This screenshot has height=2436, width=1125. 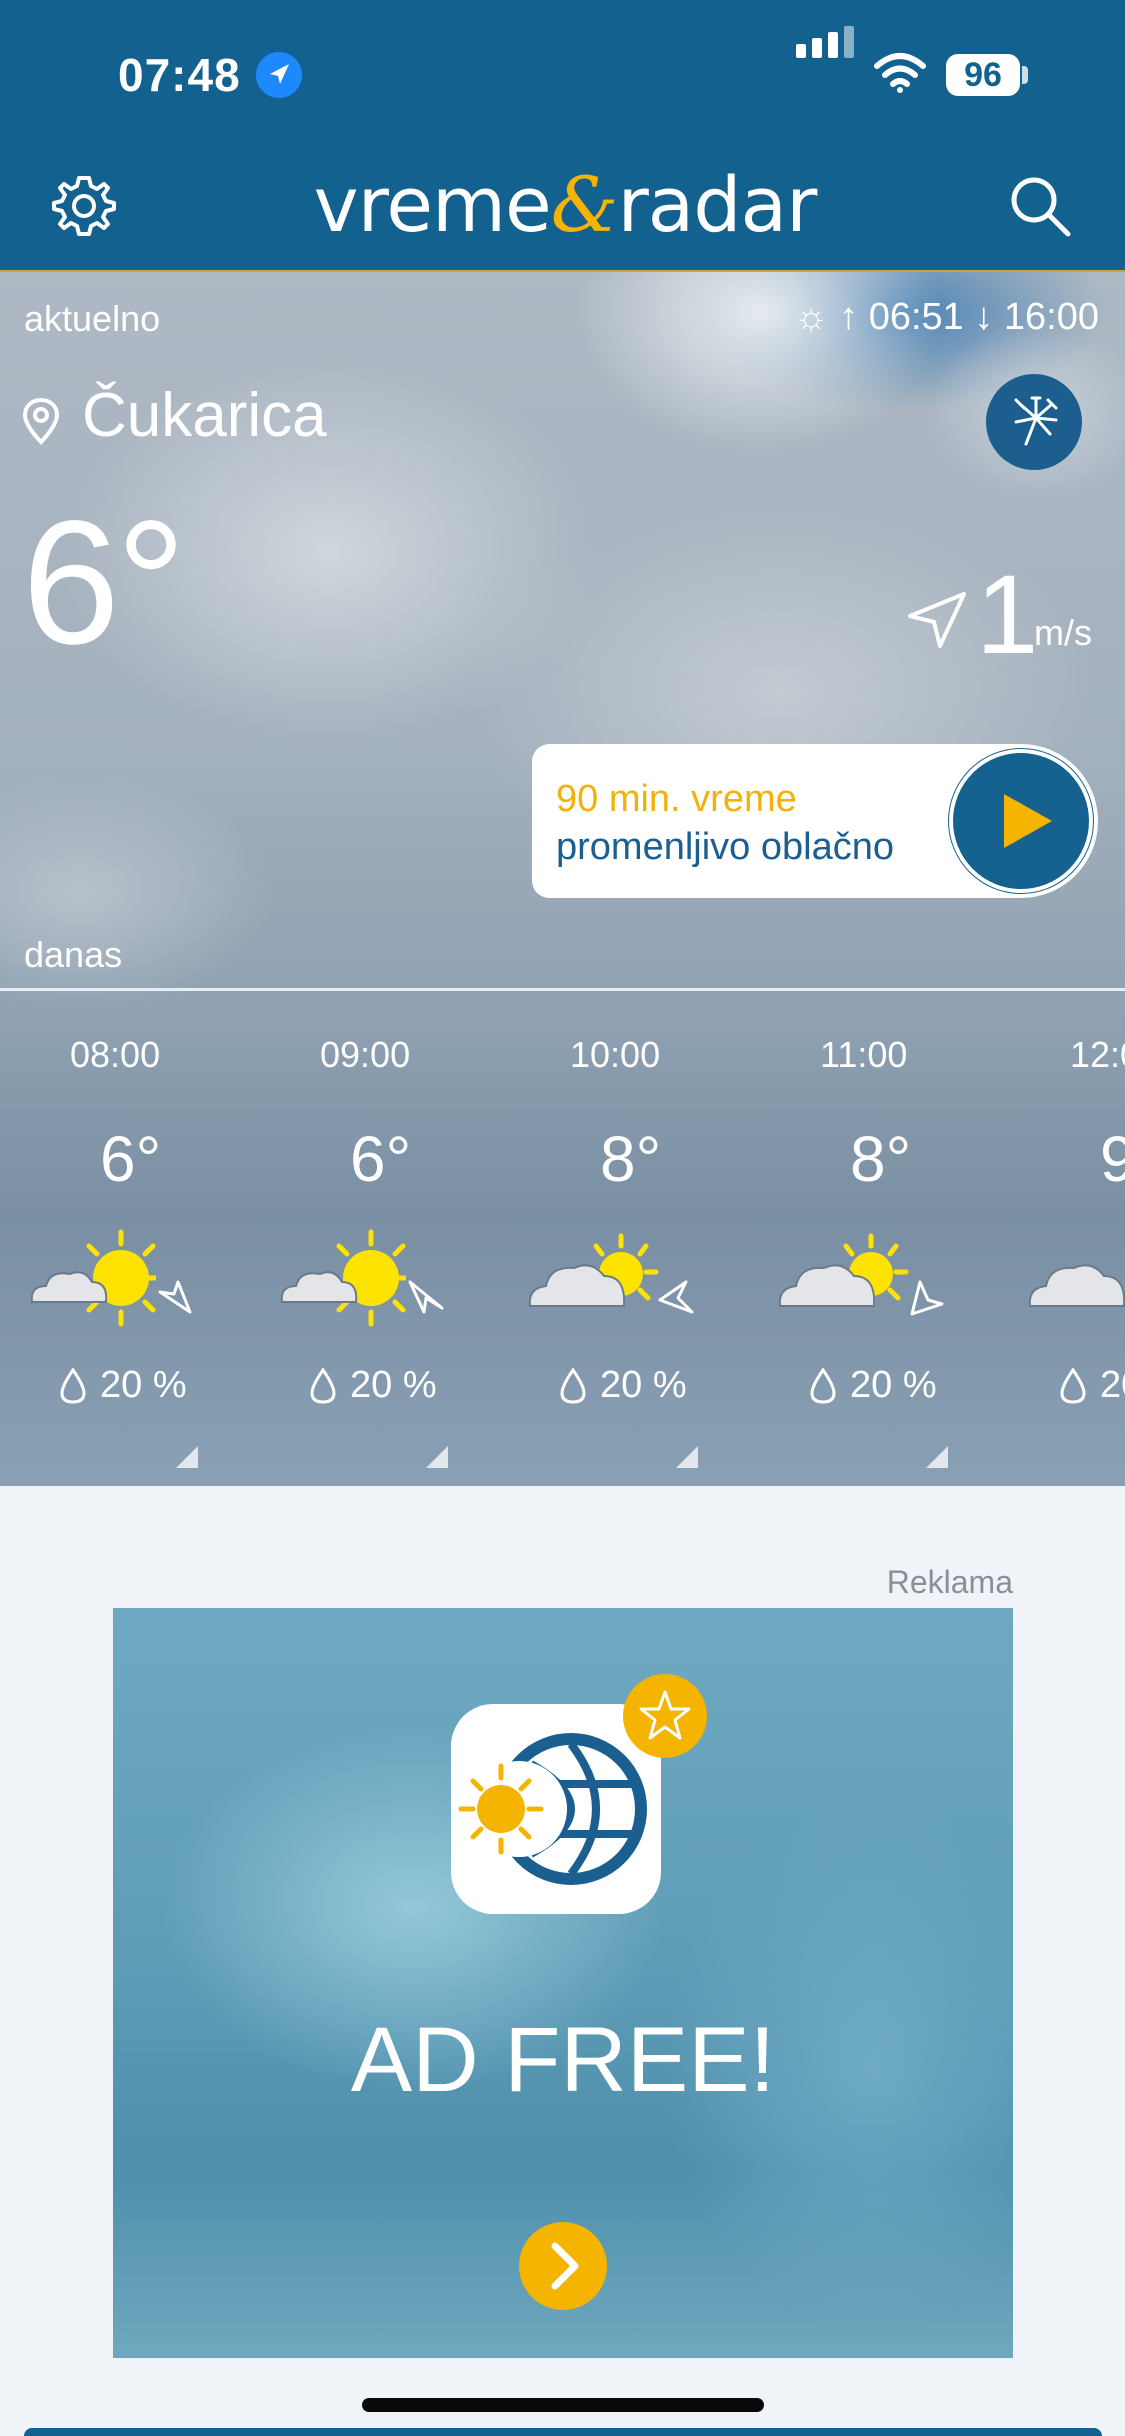 What do you see at coordinates (279, 75) in the screenshot?
I see `location-services-icon` at bounding box center [279, 75].